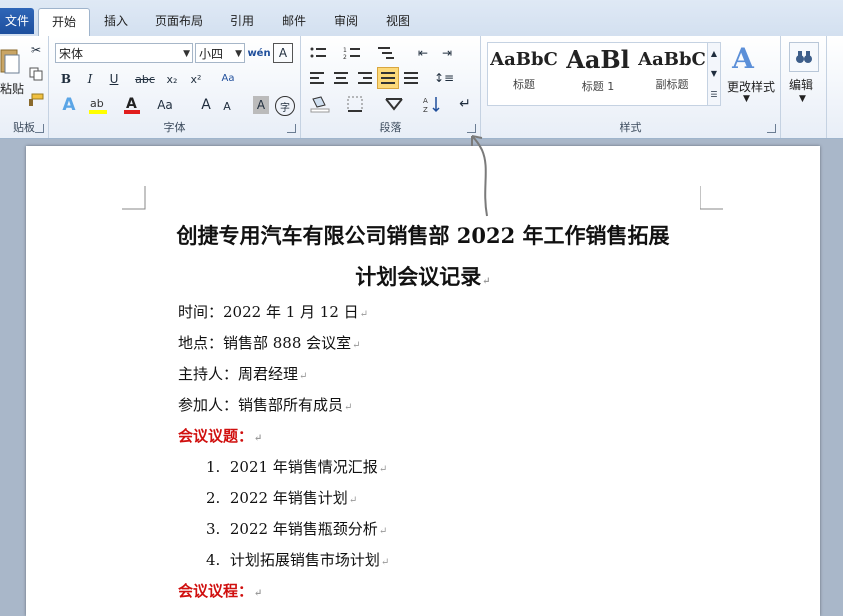 This screenshot has height=616, width=843. Describe the element at coordinates (447, 53) in the screenshot. I see `increase-indent-icon: ⇥` at that location.